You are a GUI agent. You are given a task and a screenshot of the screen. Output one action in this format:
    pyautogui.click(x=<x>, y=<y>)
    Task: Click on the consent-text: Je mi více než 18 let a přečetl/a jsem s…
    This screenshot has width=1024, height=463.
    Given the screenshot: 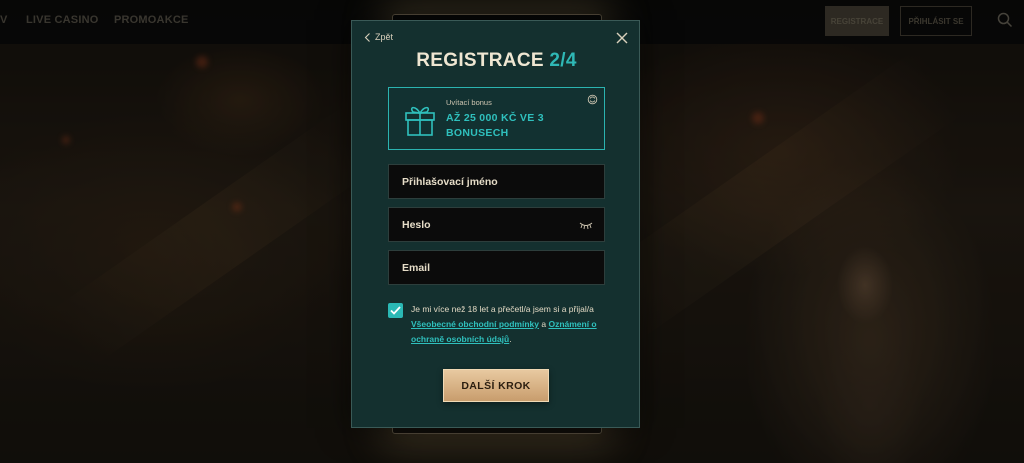 What is the action you would take?
    pyautogui.click(x=506, y=324)
    